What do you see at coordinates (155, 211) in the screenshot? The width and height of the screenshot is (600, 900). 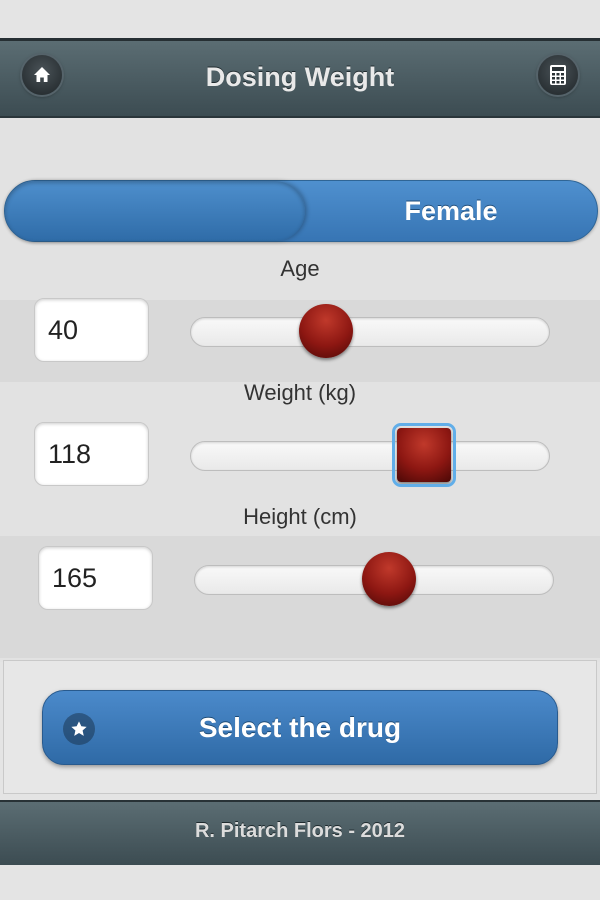 I see `sex-option-left` at bounding box center [155, 211].